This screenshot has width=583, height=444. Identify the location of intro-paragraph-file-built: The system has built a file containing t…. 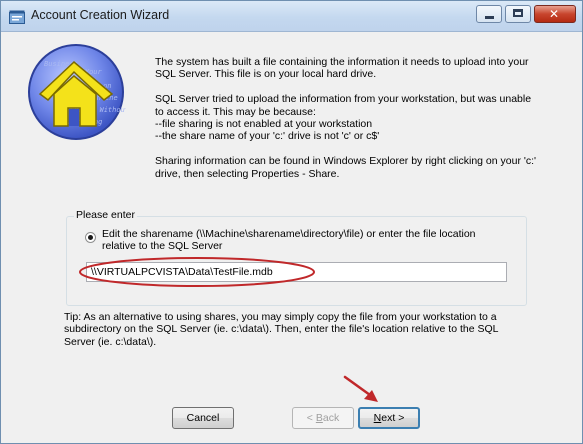
(355, 68).